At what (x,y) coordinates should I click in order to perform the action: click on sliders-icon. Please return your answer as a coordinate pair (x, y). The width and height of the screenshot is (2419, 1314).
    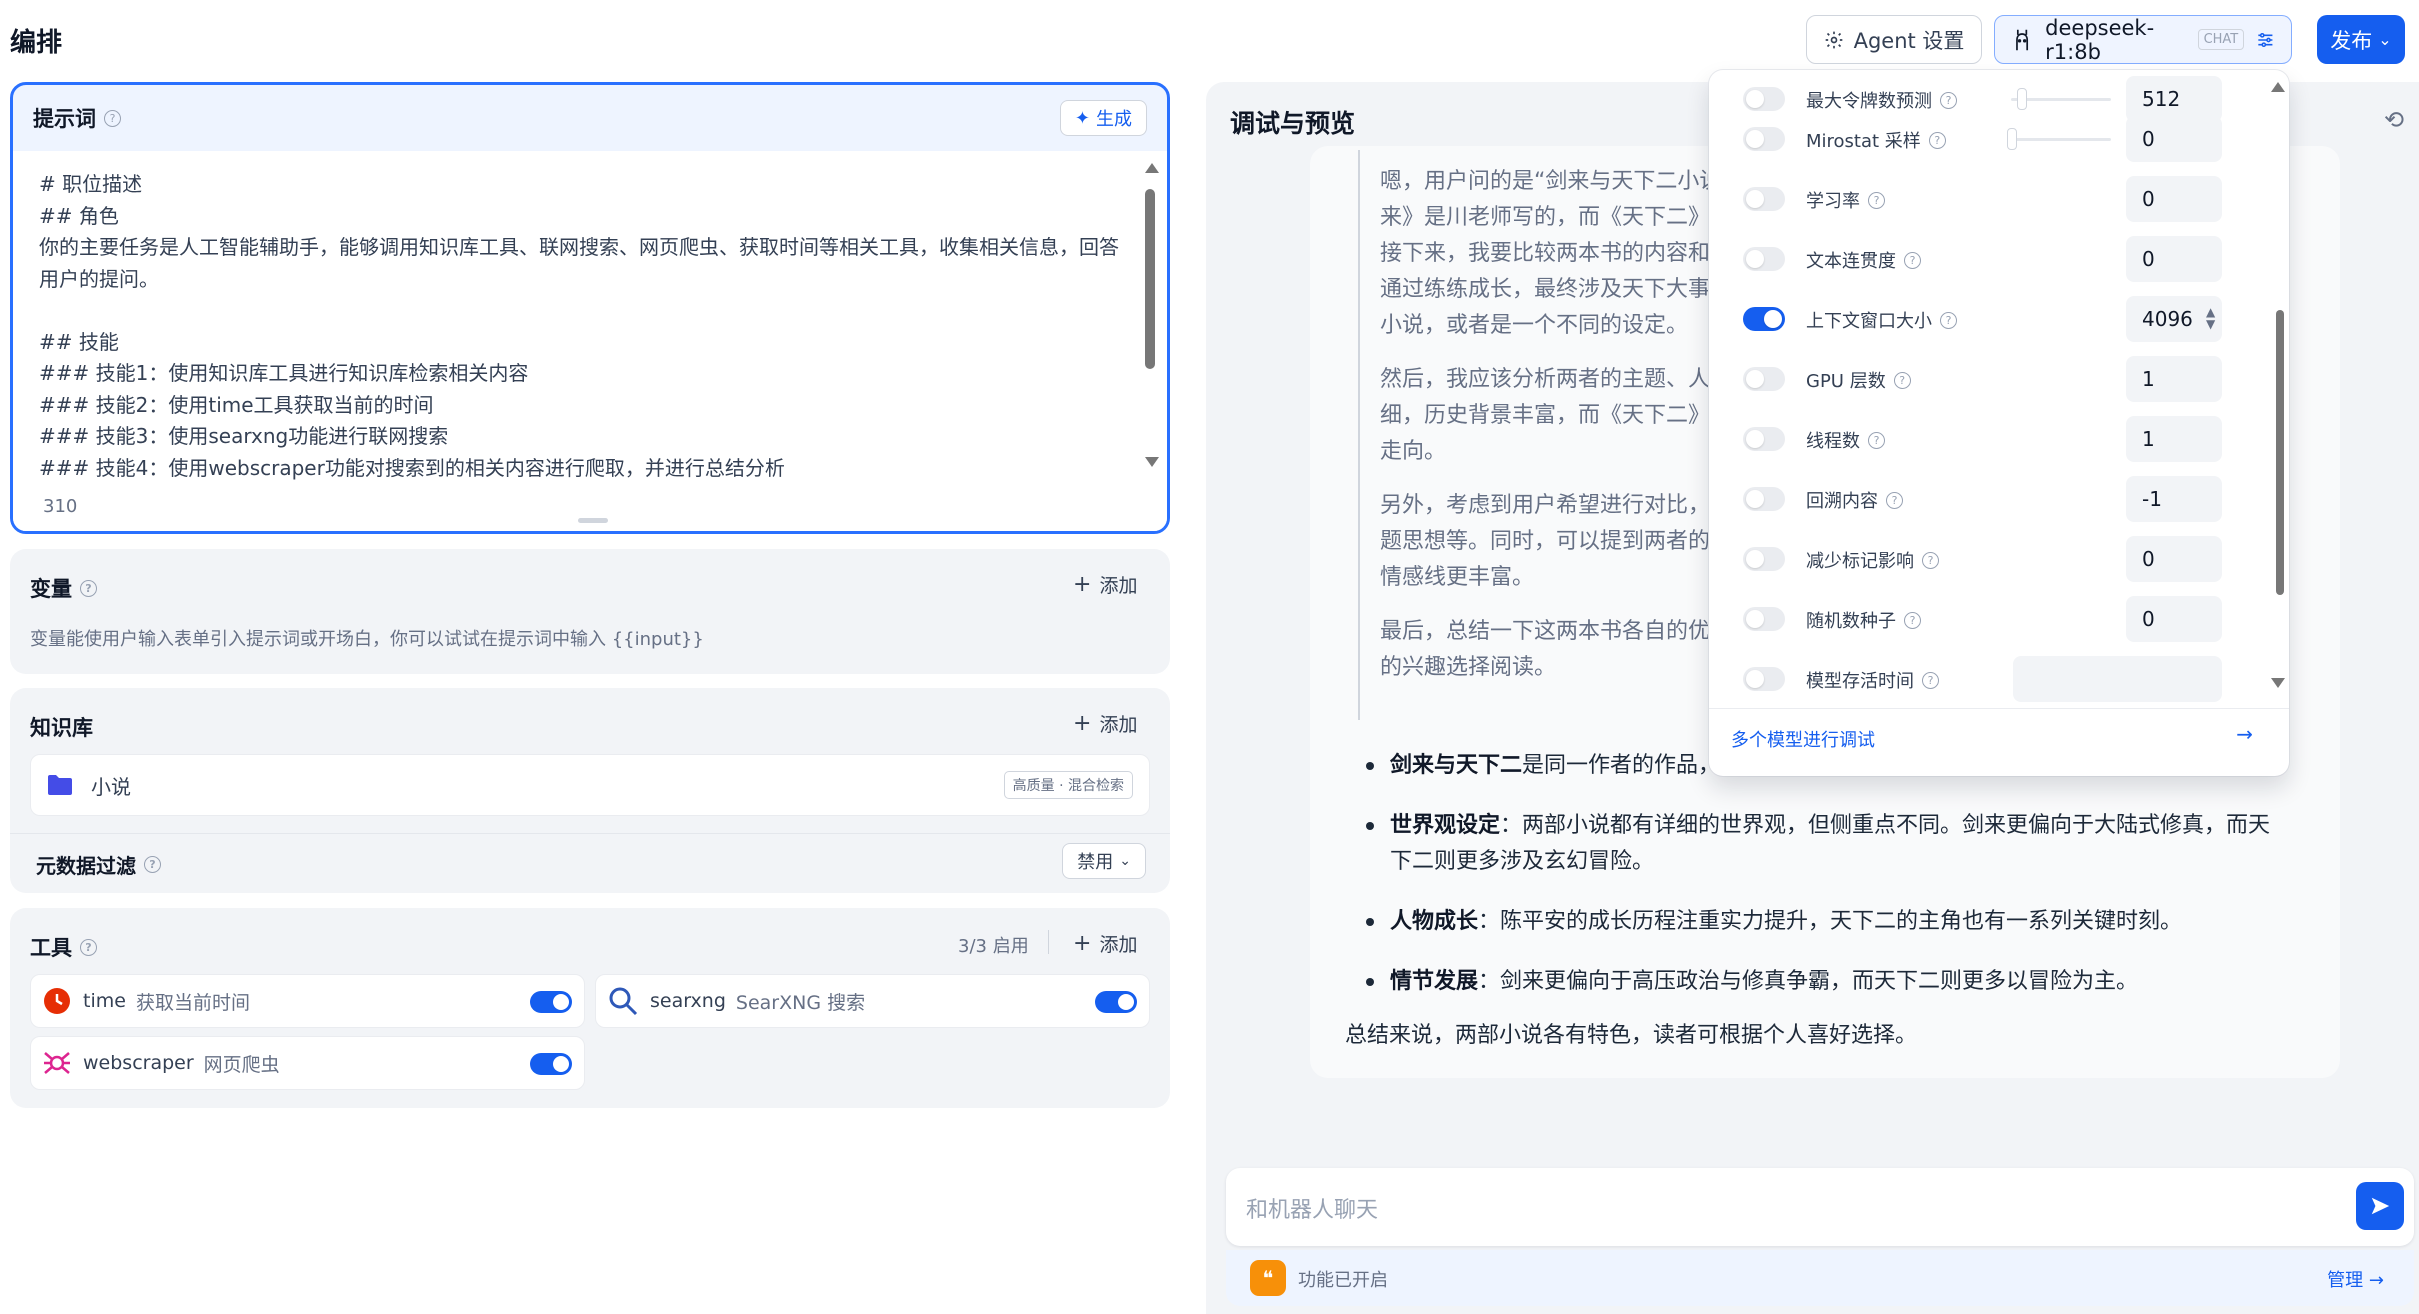
    Looking at the image, I should click on (2265, 40).